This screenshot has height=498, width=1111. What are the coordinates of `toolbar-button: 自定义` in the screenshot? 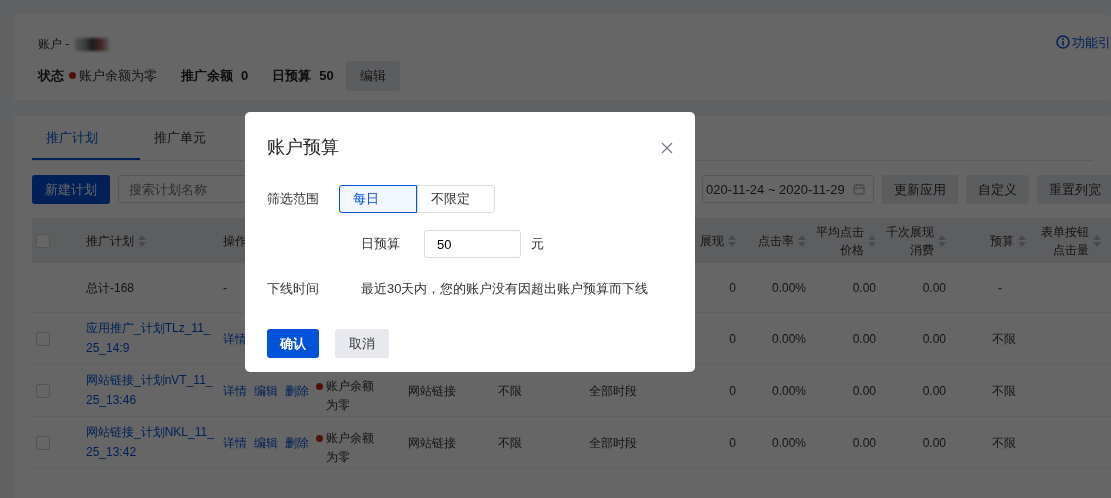 It's located at (997, 189).